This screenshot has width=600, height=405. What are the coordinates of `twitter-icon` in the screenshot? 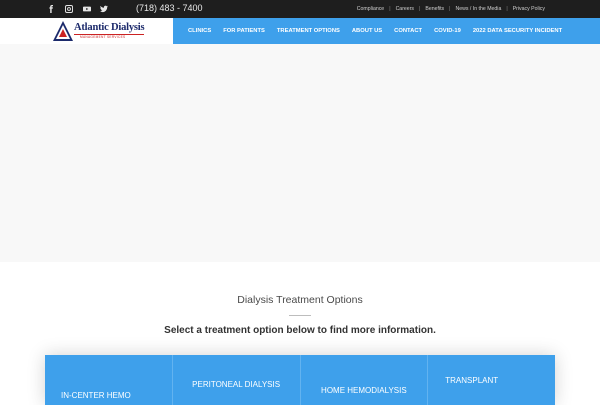 It's located at (104, 9).